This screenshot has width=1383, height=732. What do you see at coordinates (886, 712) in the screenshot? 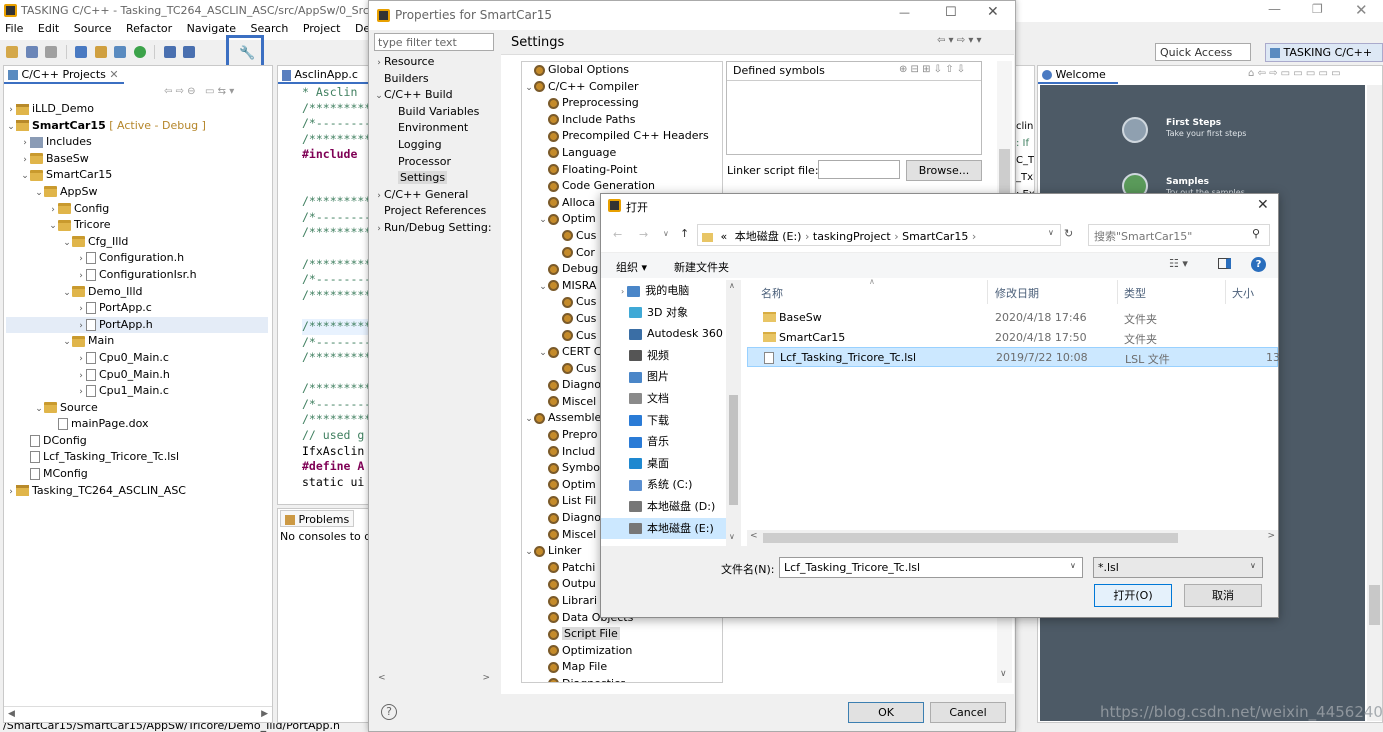
I see `ok-button: OK` at bounding box center [886, 712].